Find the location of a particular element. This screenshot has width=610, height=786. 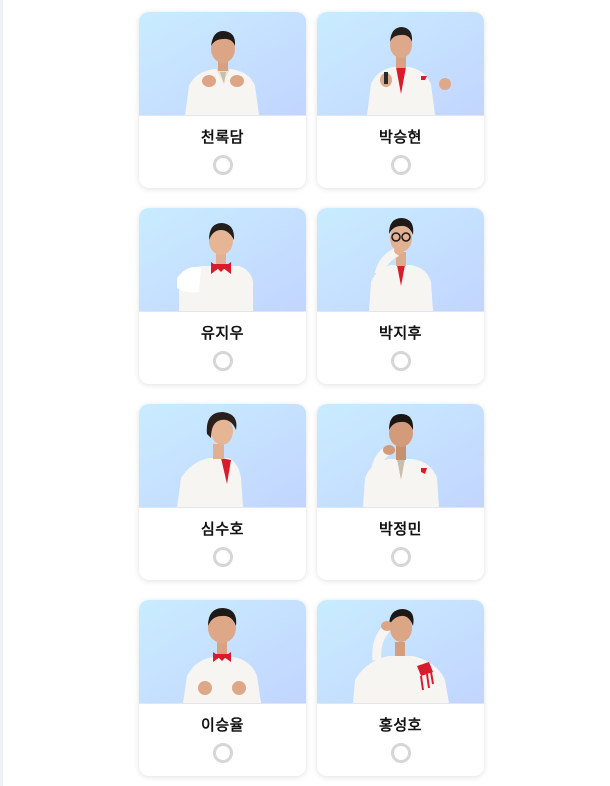

candidate-name: 심수호 is located at coordinates (222, 529).